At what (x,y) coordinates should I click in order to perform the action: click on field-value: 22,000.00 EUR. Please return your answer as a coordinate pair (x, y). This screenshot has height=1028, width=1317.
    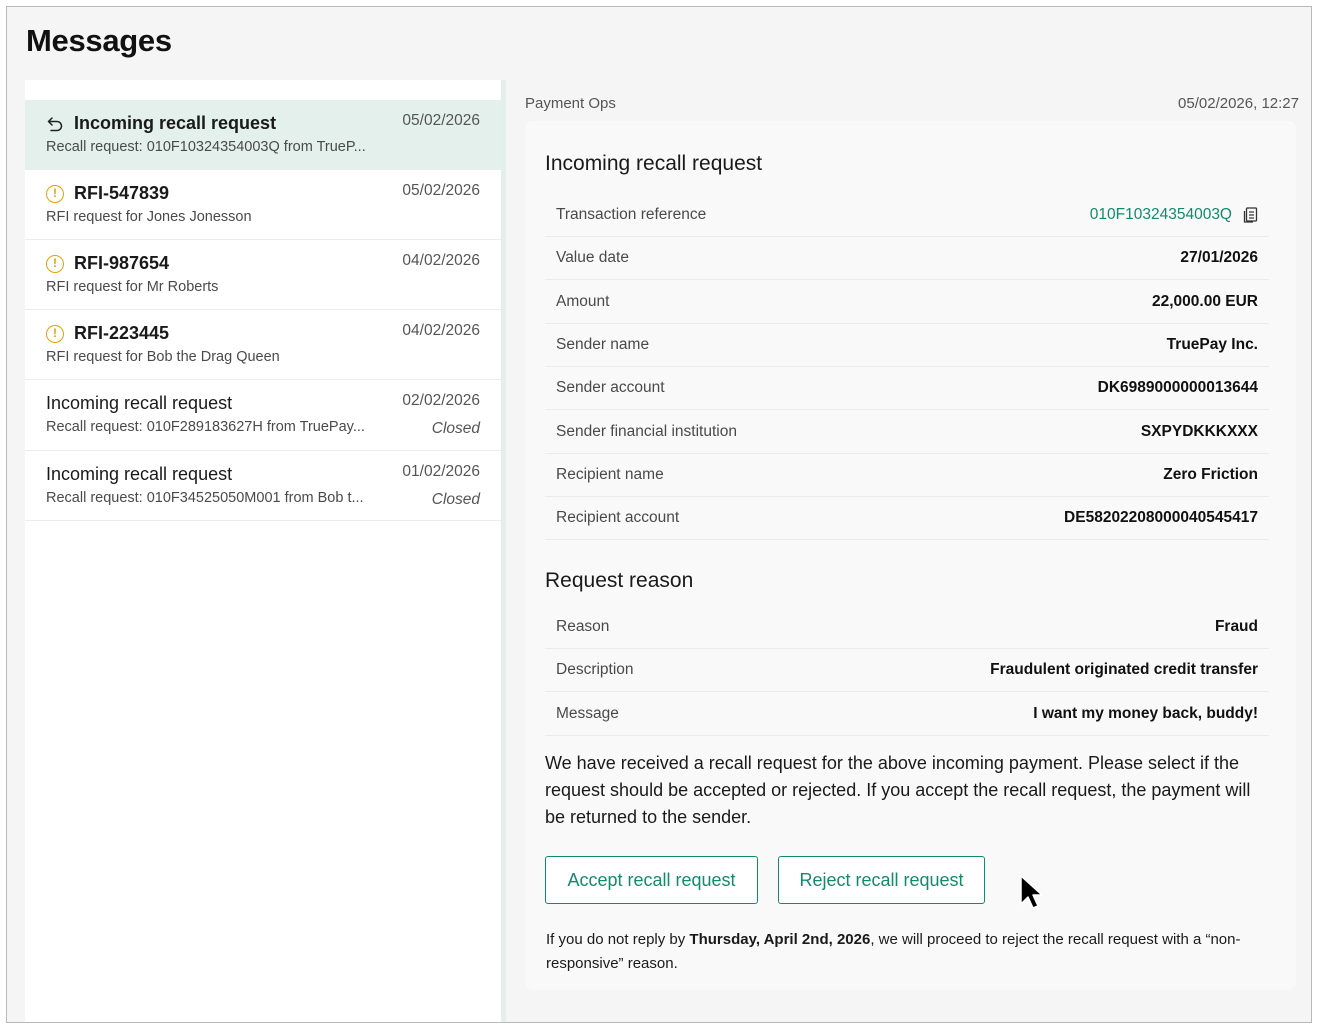
    Looking at the image, I should click on (1205, 302).